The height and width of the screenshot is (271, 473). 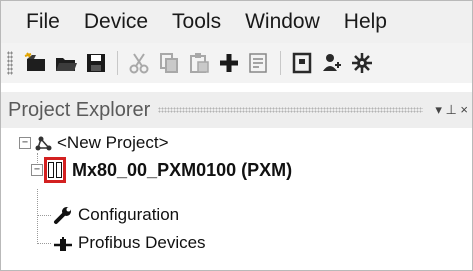 What do you see at coordinates (10, 63) in the screenshot?
I see `toolbar-grip` at bounding box center [10, 63].